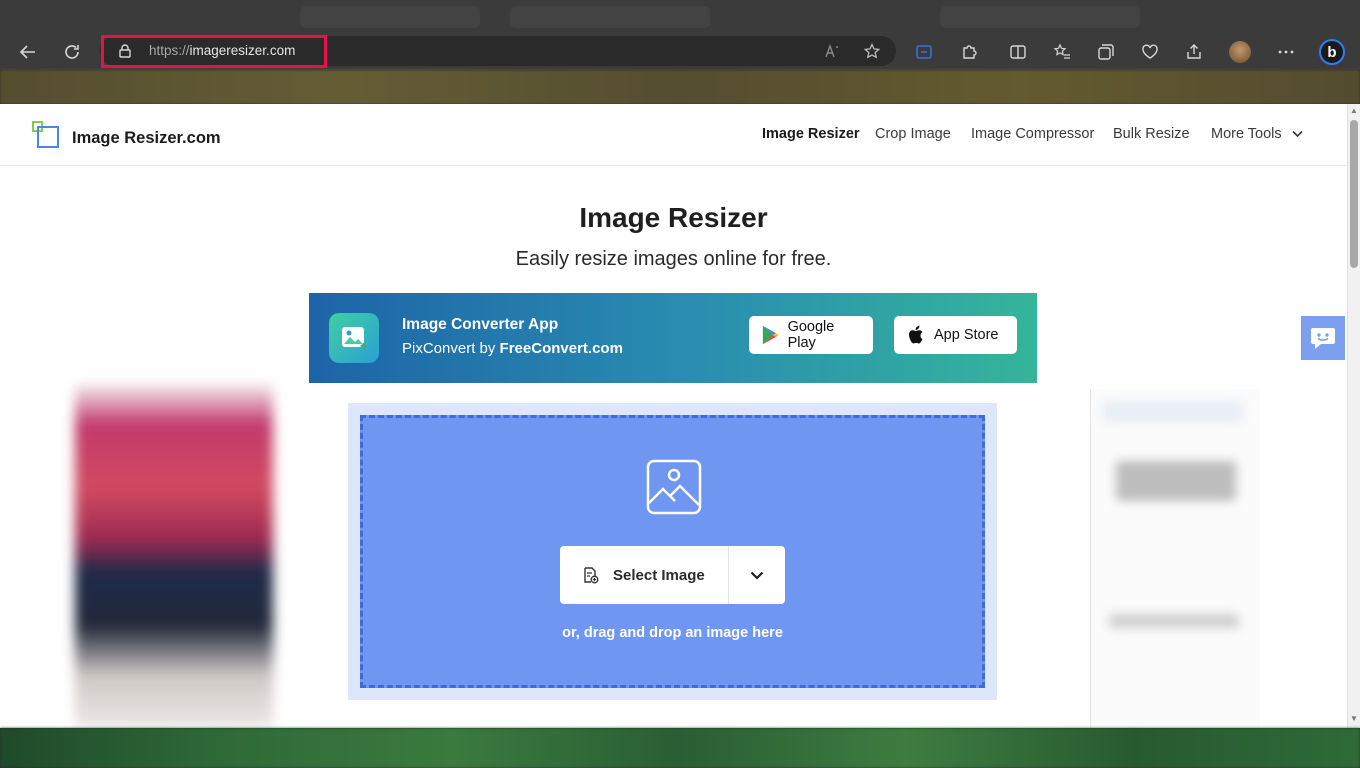 The image size is (1360, 768). I want to click on google-play-label: Google Play, so click(811, 335).